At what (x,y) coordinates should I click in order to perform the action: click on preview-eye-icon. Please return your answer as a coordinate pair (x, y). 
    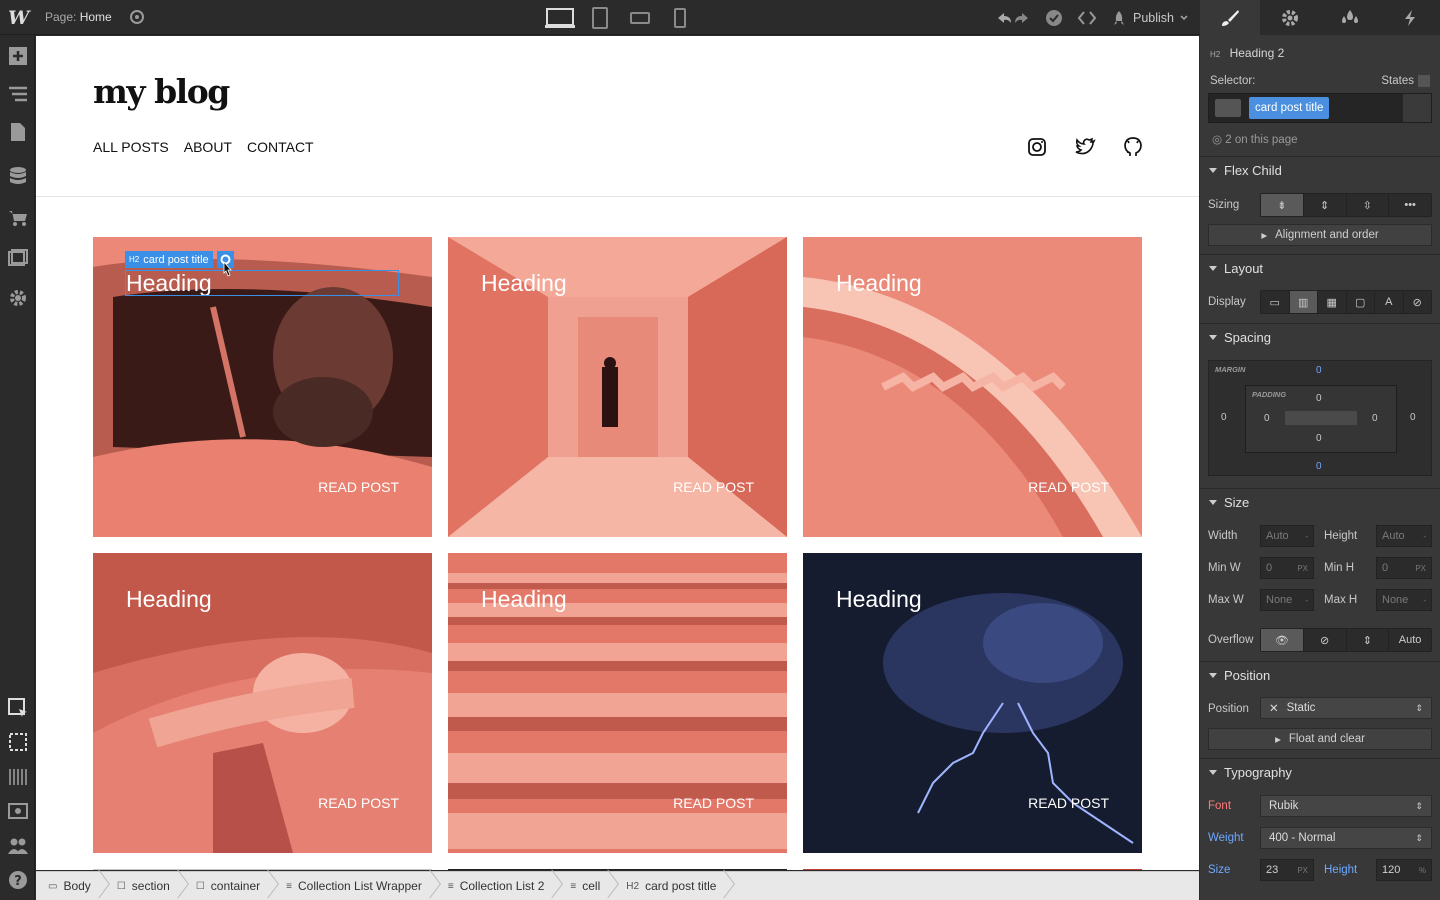
    Looking at the image, I should click on (137, 17).